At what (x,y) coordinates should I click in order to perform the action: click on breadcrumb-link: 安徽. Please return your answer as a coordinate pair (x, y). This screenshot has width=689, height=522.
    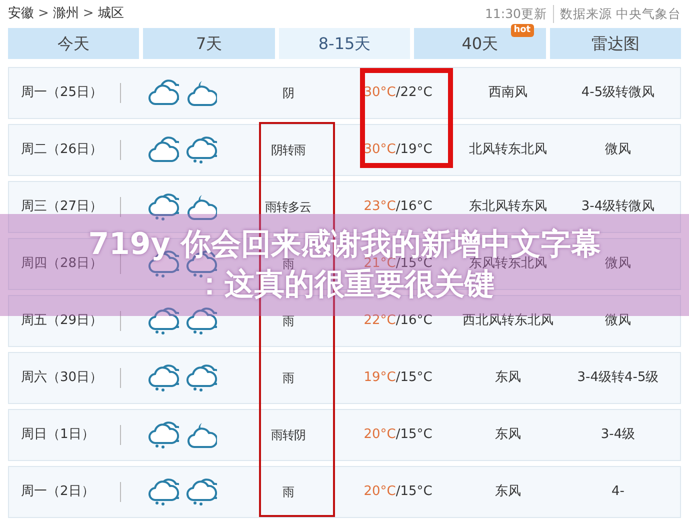
    Looking at the image, I should click on (21, 14).